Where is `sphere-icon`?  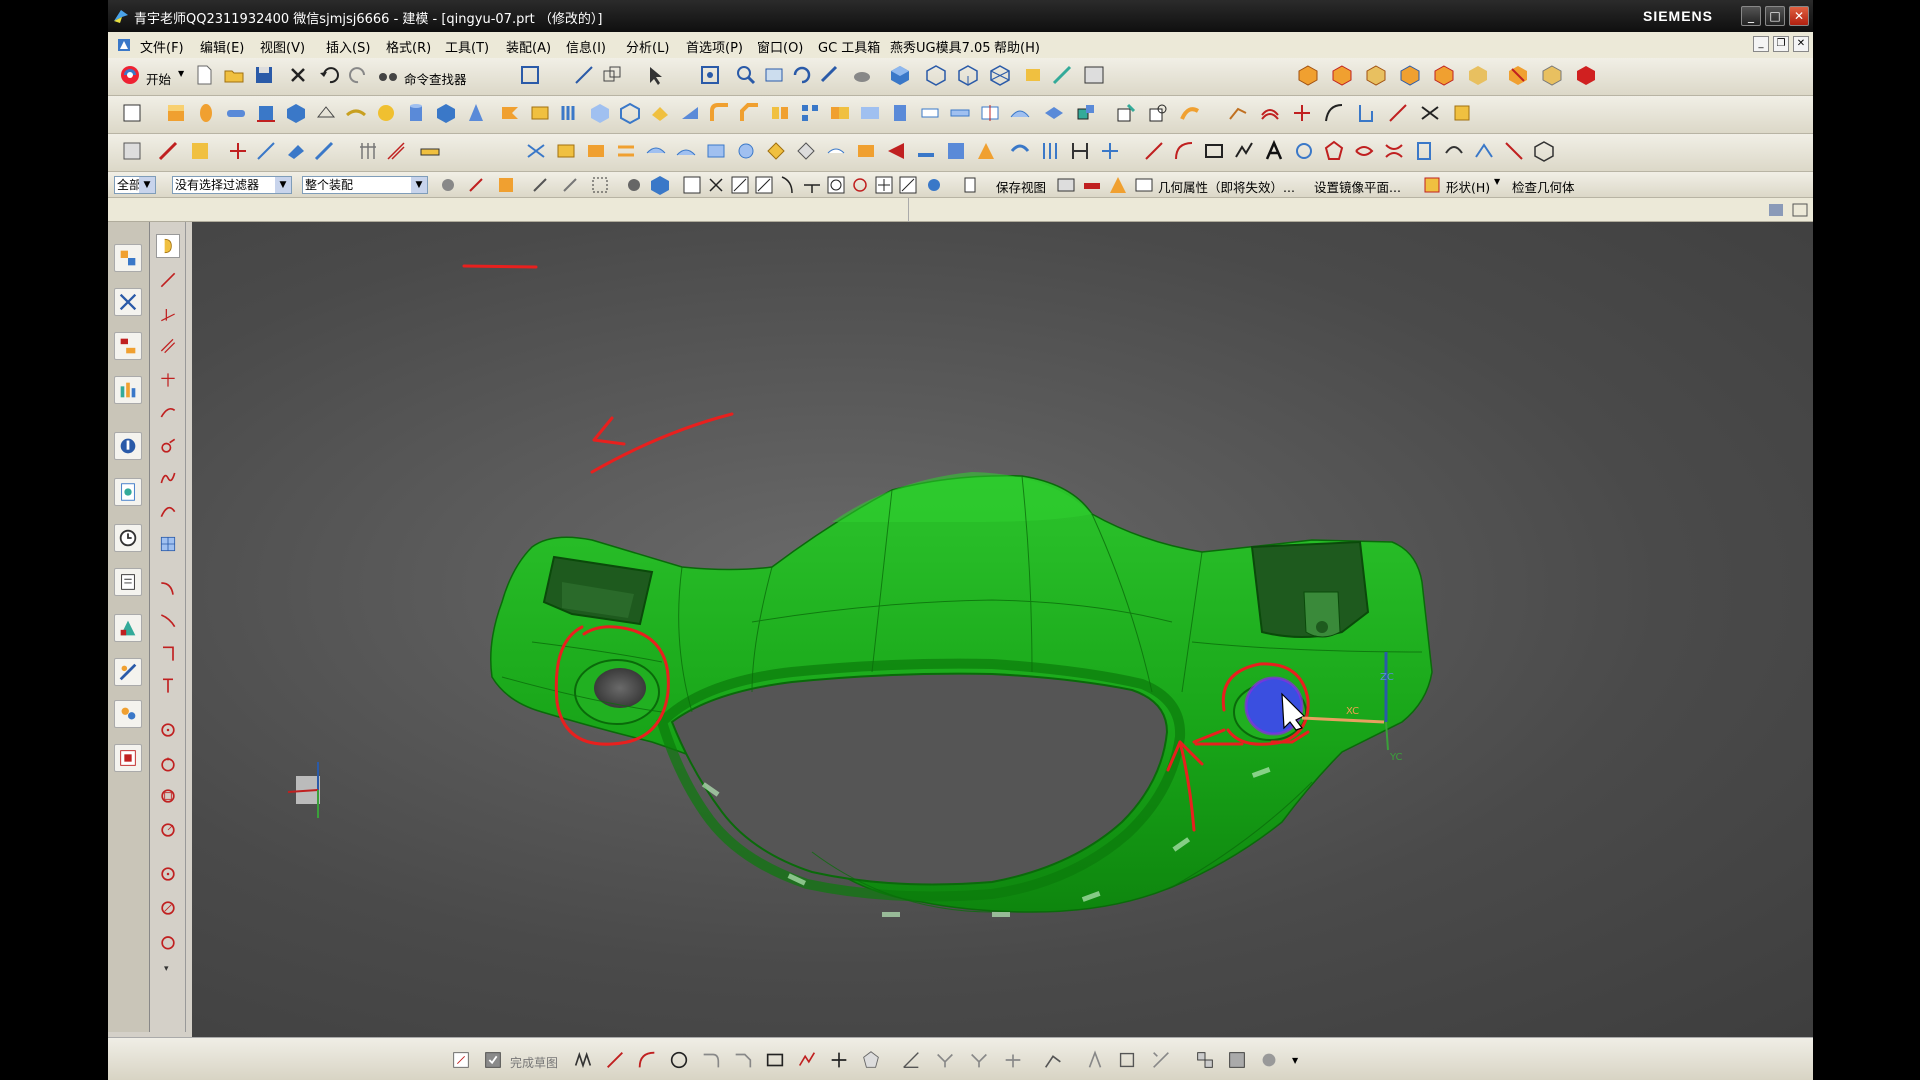 sphere-icon is located at coordinates (386, 113).